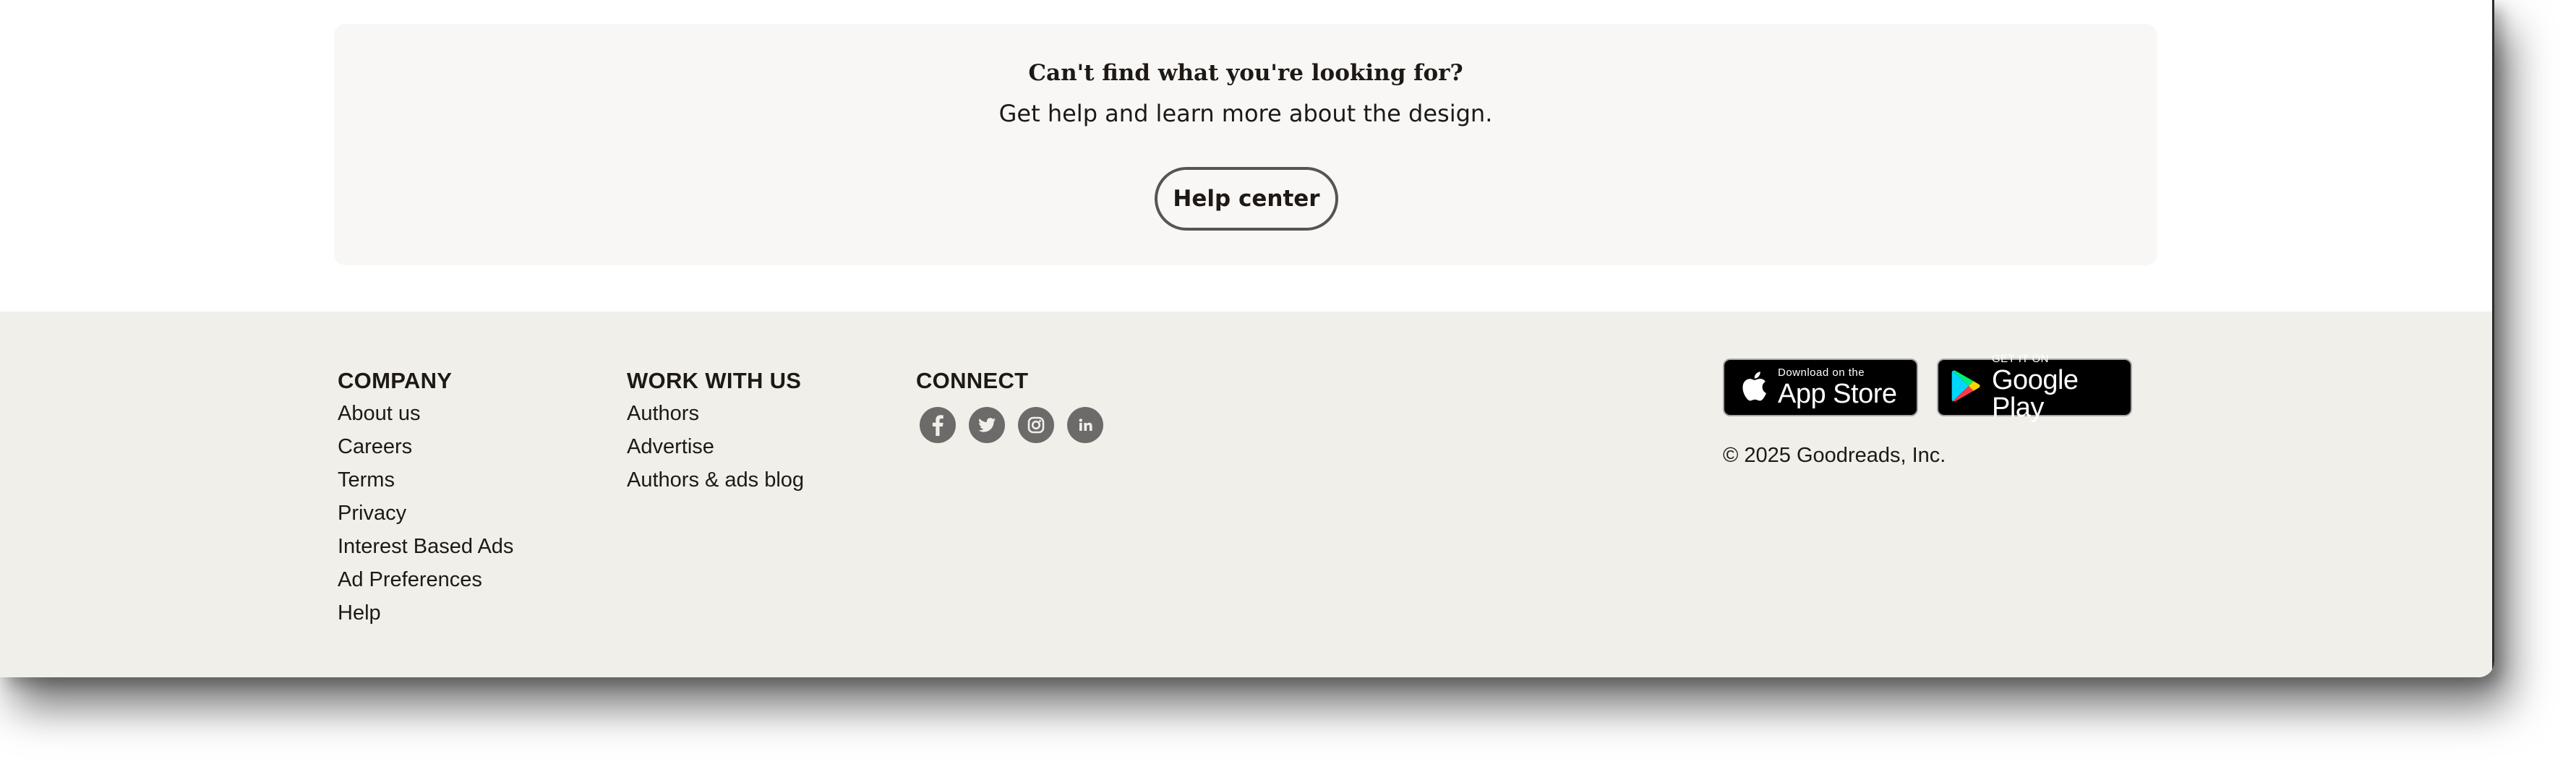 This screenshot has height=772, width=2576. I want to click on app-store-big-text: App Store, so click(1838, 394).